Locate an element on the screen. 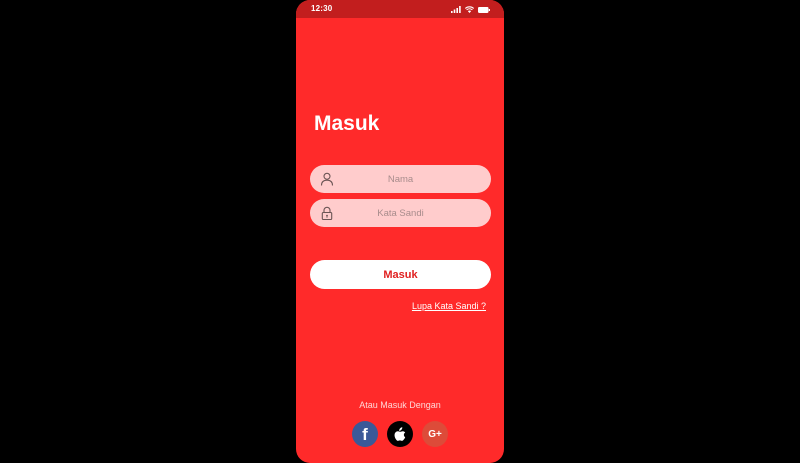 The width and height of the screenshot is (800, 463). social-login-row: f G+ is located at coordinates (400, 434).